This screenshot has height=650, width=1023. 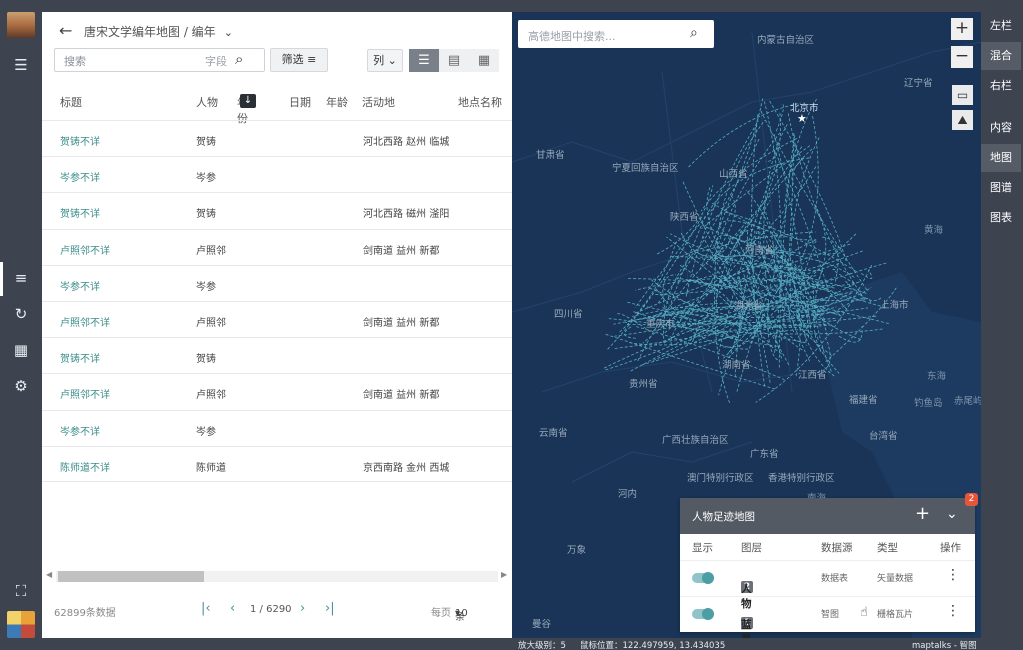 I want to click on right-nav: 左栏 混合 右栏 内容 地图 图谱 图表, so click(x=1002, y=325).